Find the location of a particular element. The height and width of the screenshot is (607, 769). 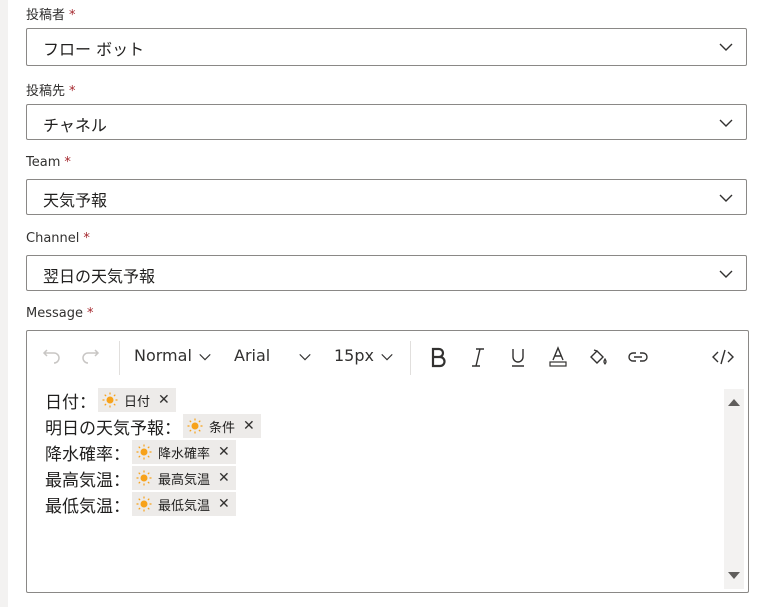

font-color-icon is located at coordinates (558, 357).